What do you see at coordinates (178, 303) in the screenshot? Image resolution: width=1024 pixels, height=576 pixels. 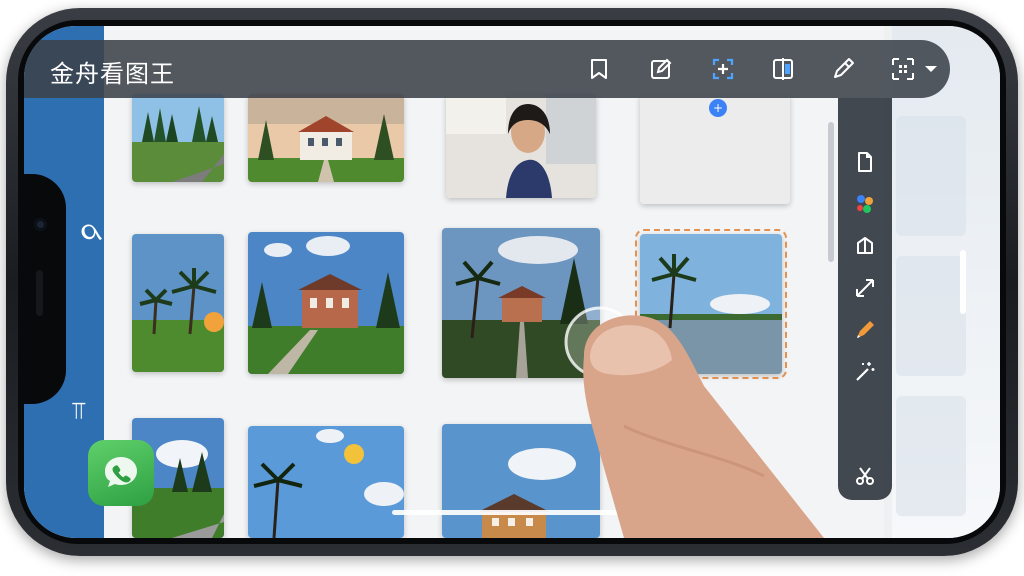 I see `thumb-palm-sunset` at bounding box center [178, 303].